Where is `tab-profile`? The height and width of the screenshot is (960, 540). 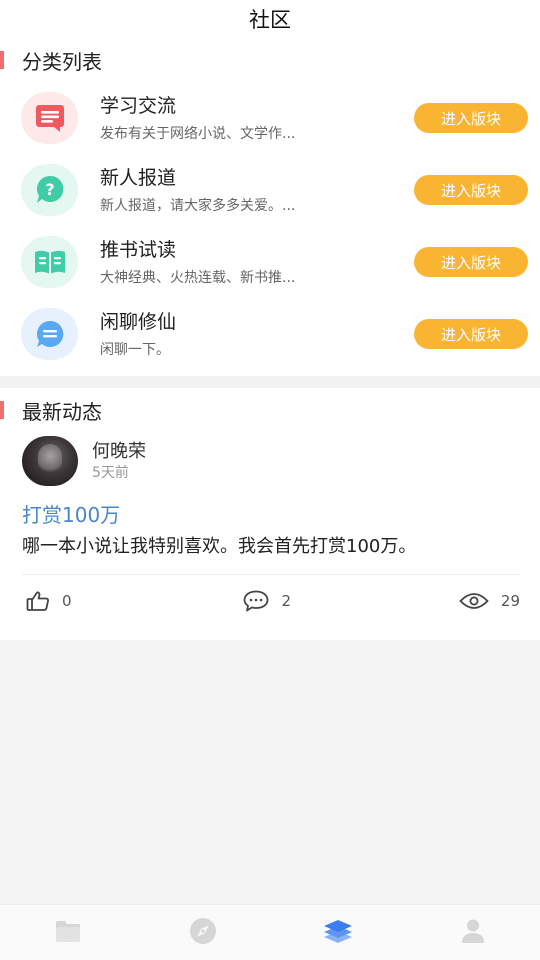
tab-profile is located at coordinates (472, 932).